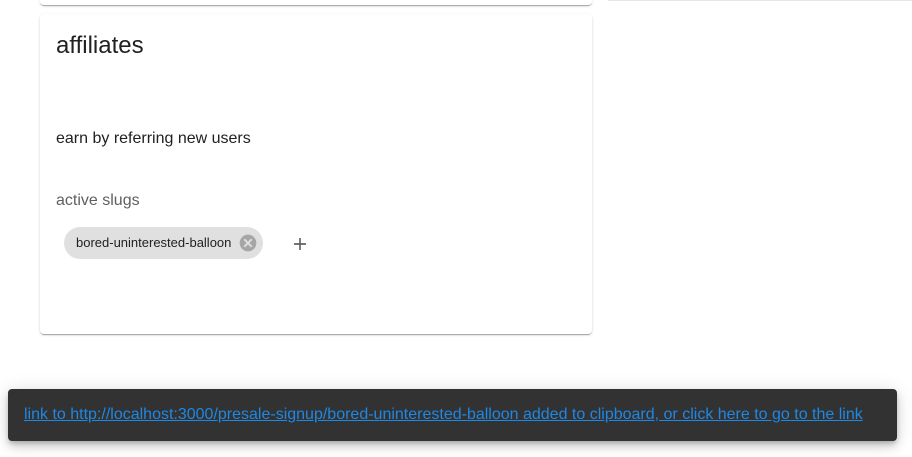 The height and width of the screenshot is (457, 912). I want to click on cancel-circle-icon, so click(248, 243).